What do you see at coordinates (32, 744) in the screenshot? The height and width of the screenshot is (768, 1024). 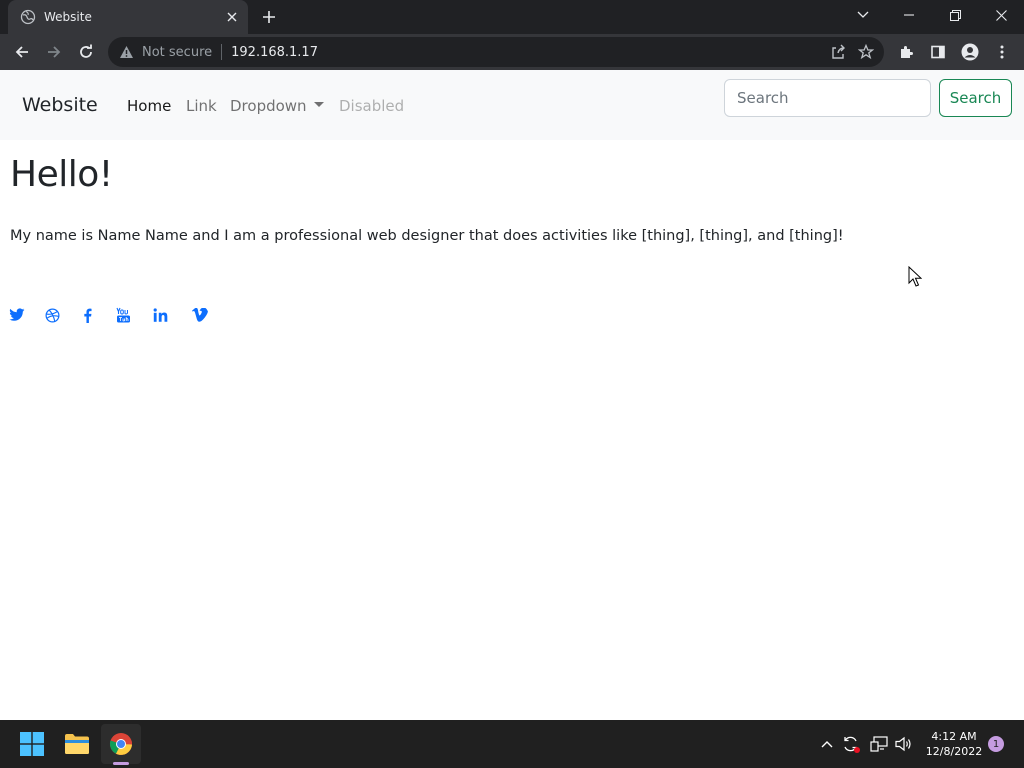 I see `windows-start-icon` at bounding box center [32, 744].